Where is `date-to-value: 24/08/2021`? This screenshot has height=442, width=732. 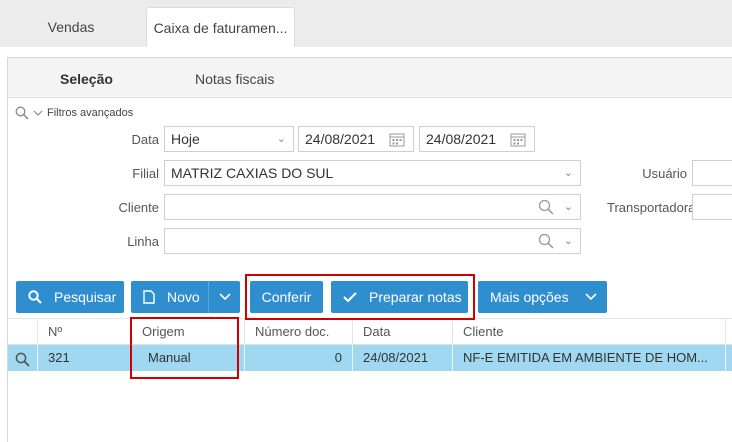
date-to-value: 24/08/2021 is located at coordinates (461, 139).